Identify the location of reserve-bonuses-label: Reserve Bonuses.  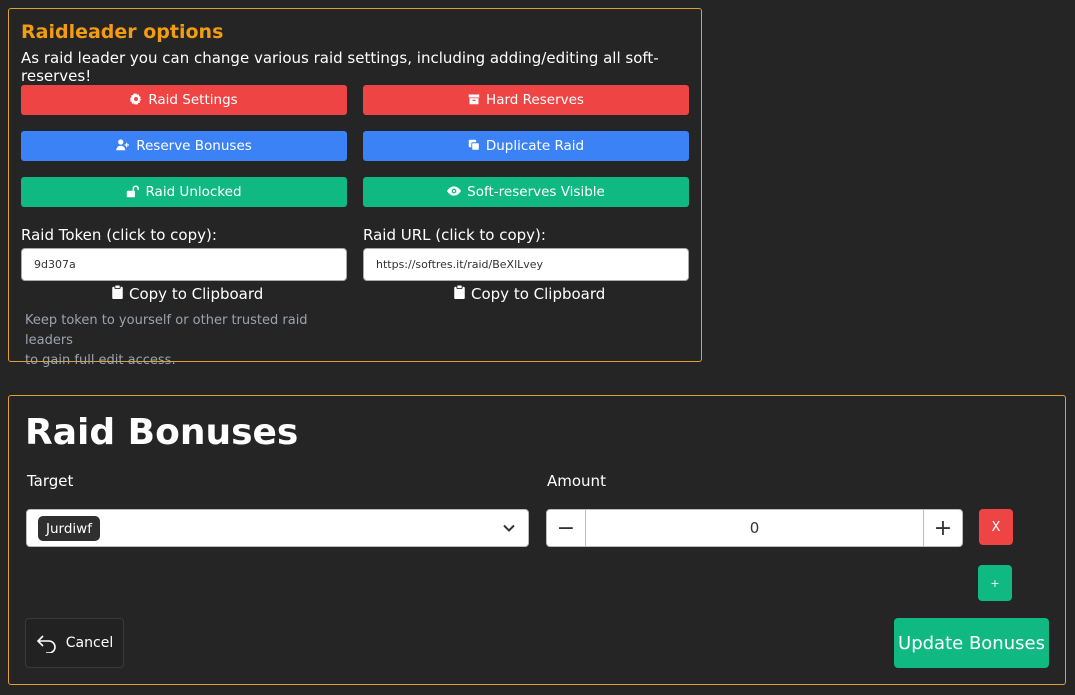
(194, 146).